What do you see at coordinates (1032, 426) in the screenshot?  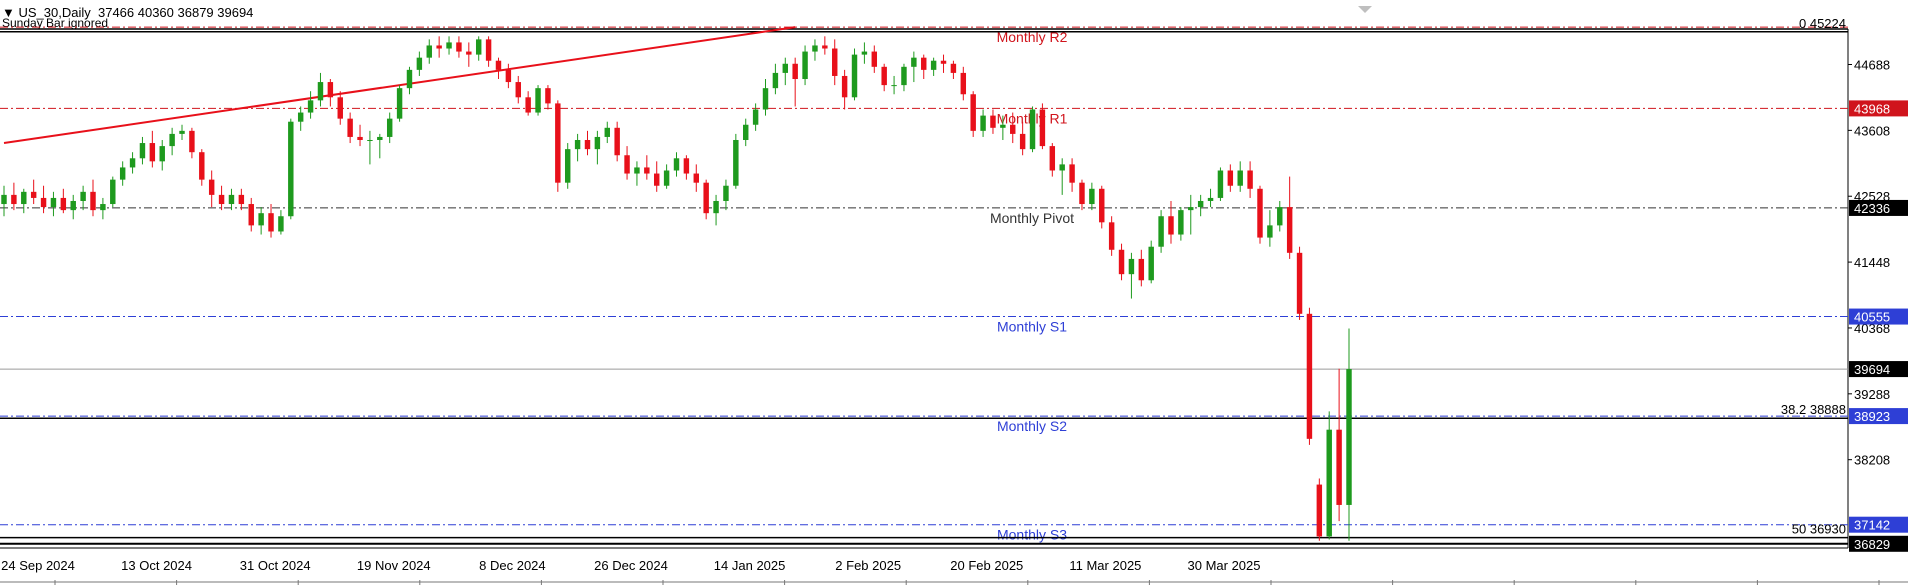 I see `level-label-4: Monthly S2` at bounding box center [1032, 426].